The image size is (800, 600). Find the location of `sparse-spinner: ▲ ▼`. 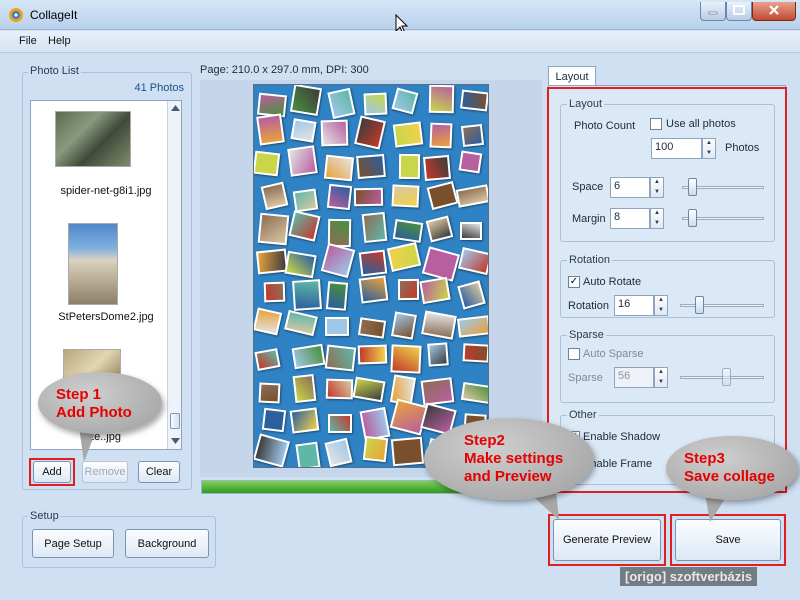

sparse-spinner: ▲ ▼ is located at coordinates (661, 377).